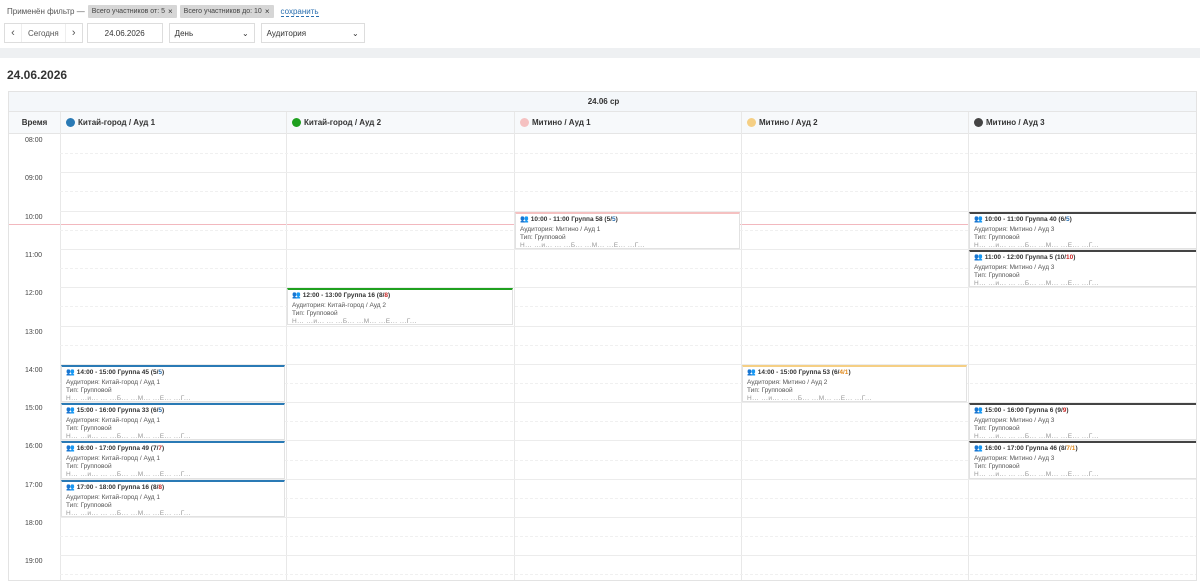 This screenshot has height=581, width=1200. I want to click on event-capacity: 10, so click(1070, 257).